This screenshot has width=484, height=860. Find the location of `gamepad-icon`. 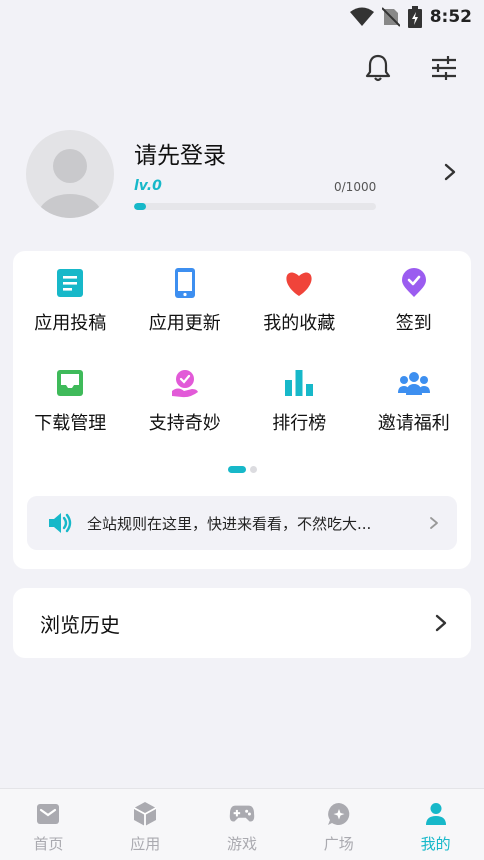

gamepad-icon is located at coordinates (242, 813).